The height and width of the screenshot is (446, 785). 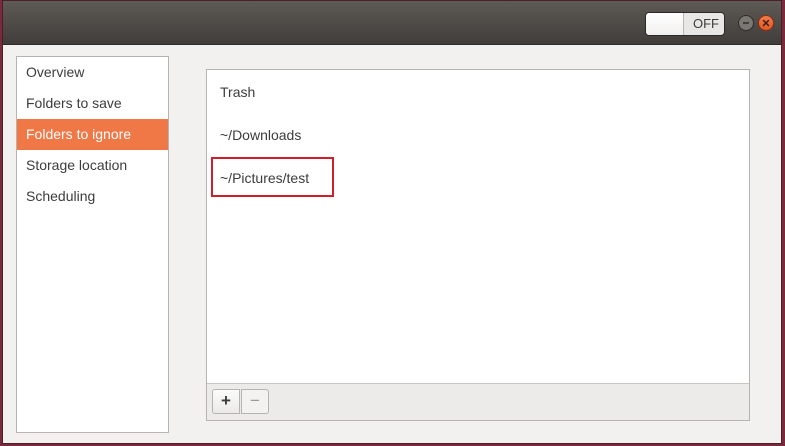 What do you see at coordinates (255, 401) in the screenshot?
I see `remove-folder-button: −` at bounding box center [255, 401].